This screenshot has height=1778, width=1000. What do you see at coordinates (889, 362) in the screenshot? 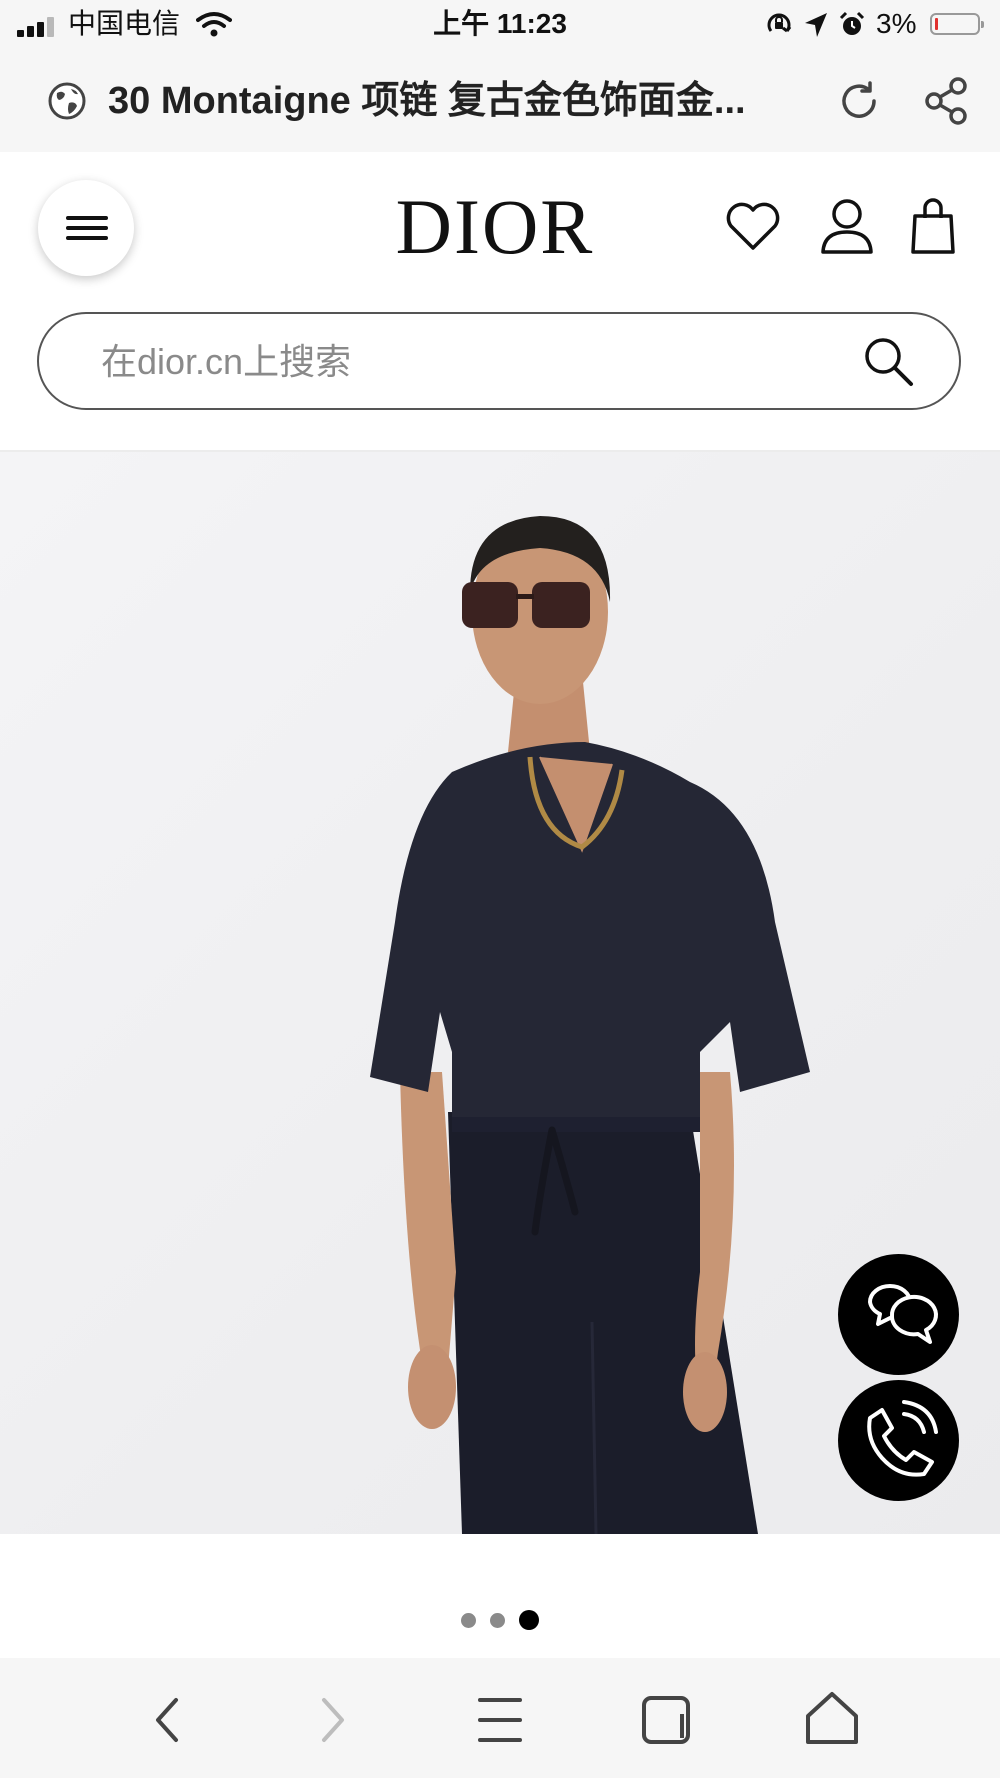
I see `search-icon` at bounding box center [889, 362].